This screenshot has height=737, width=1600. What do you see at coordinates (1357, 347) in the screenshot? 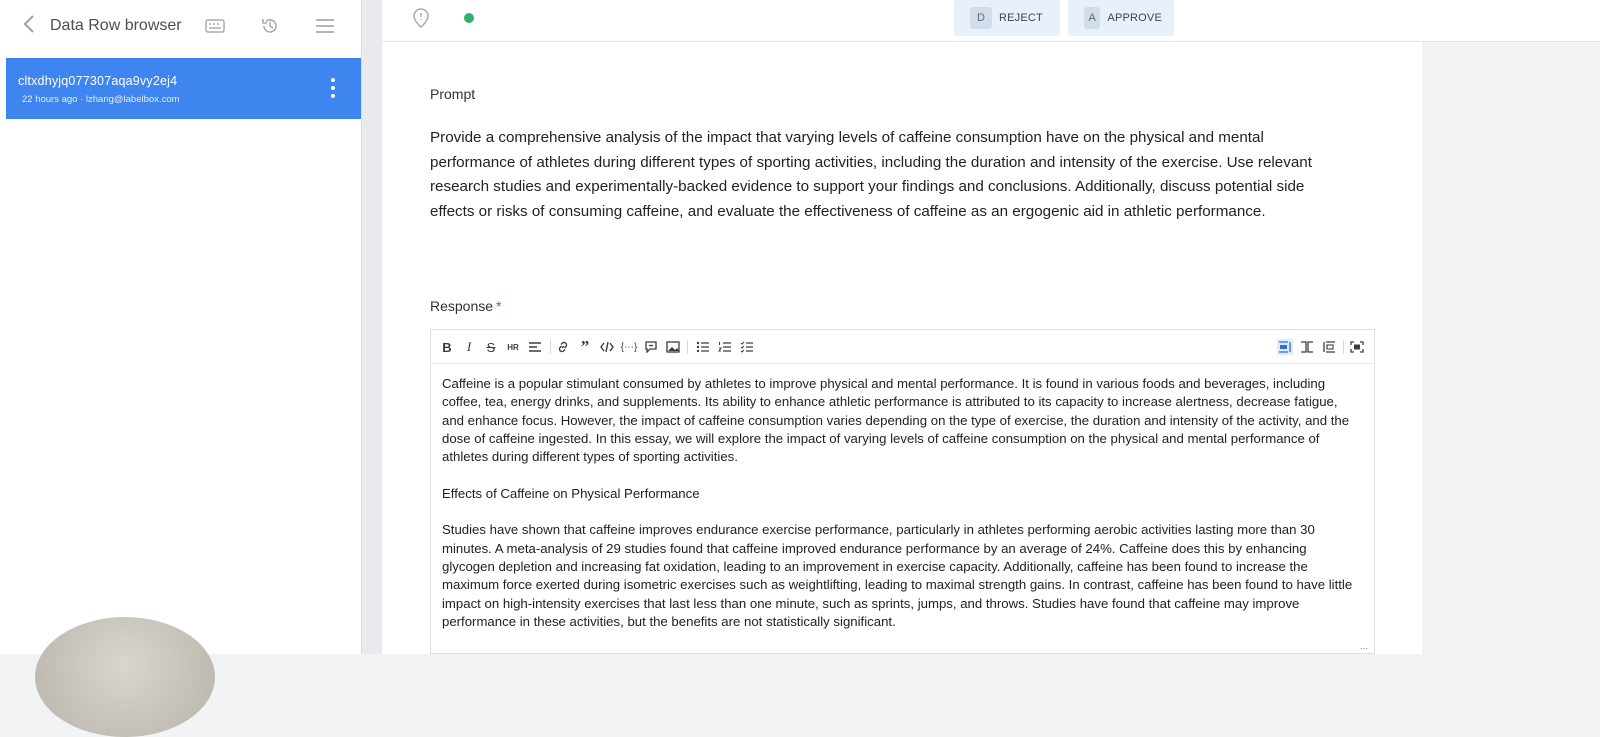
I see `fullscreen-icon` at bounding box center [1357, 347].